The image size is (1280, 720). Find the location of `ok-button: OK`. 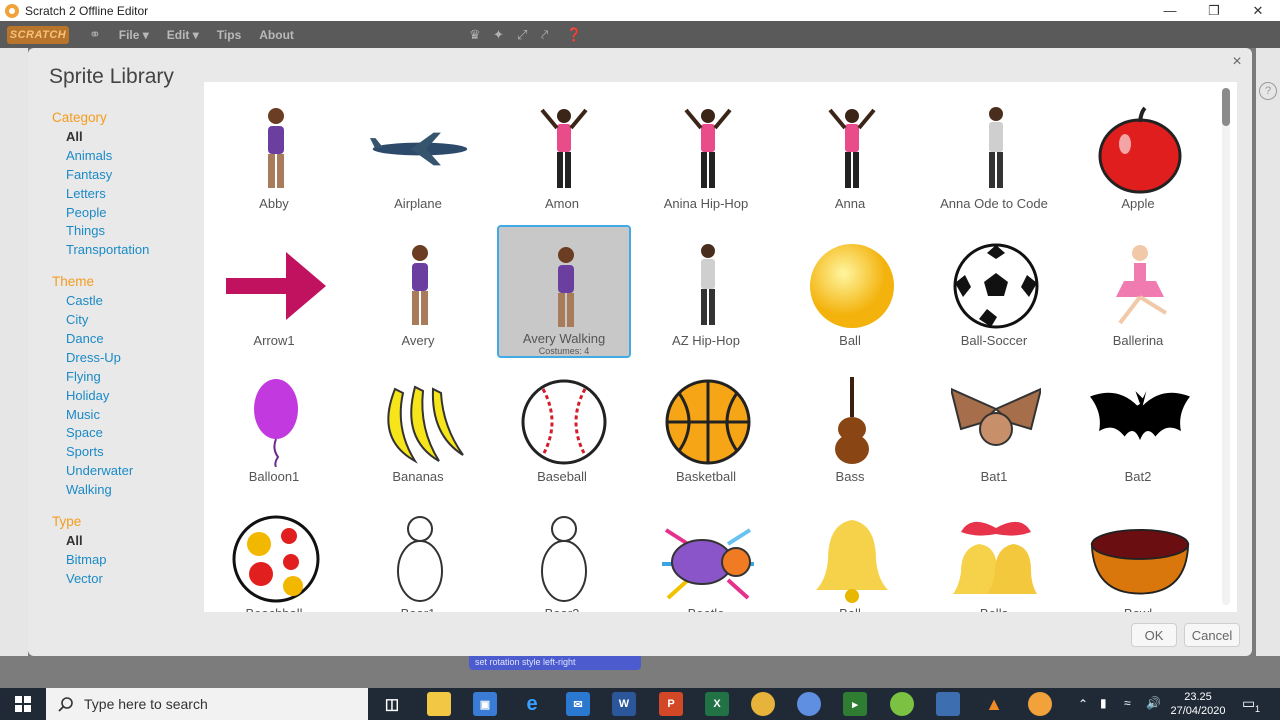

ok-button: OK is located at coordinates (1154, 635).